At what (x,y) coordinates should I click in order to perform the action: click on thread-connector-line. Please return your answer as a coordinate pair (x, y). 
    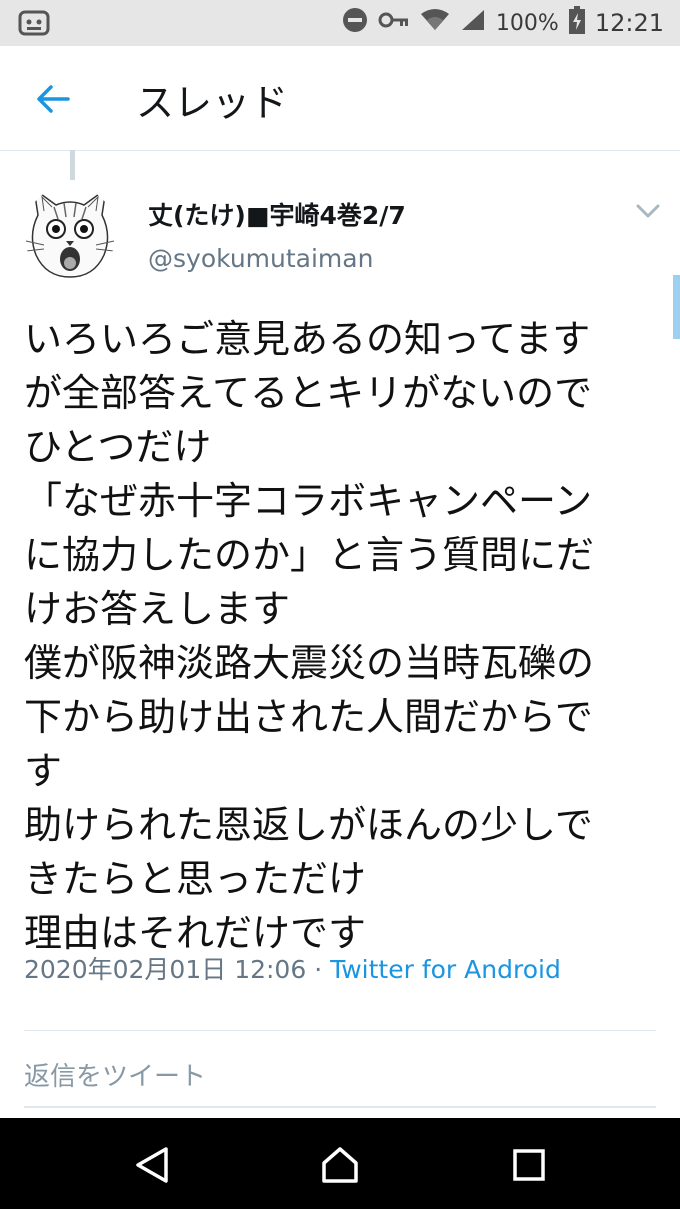
    Looking at the image, I should click on (72, 165).